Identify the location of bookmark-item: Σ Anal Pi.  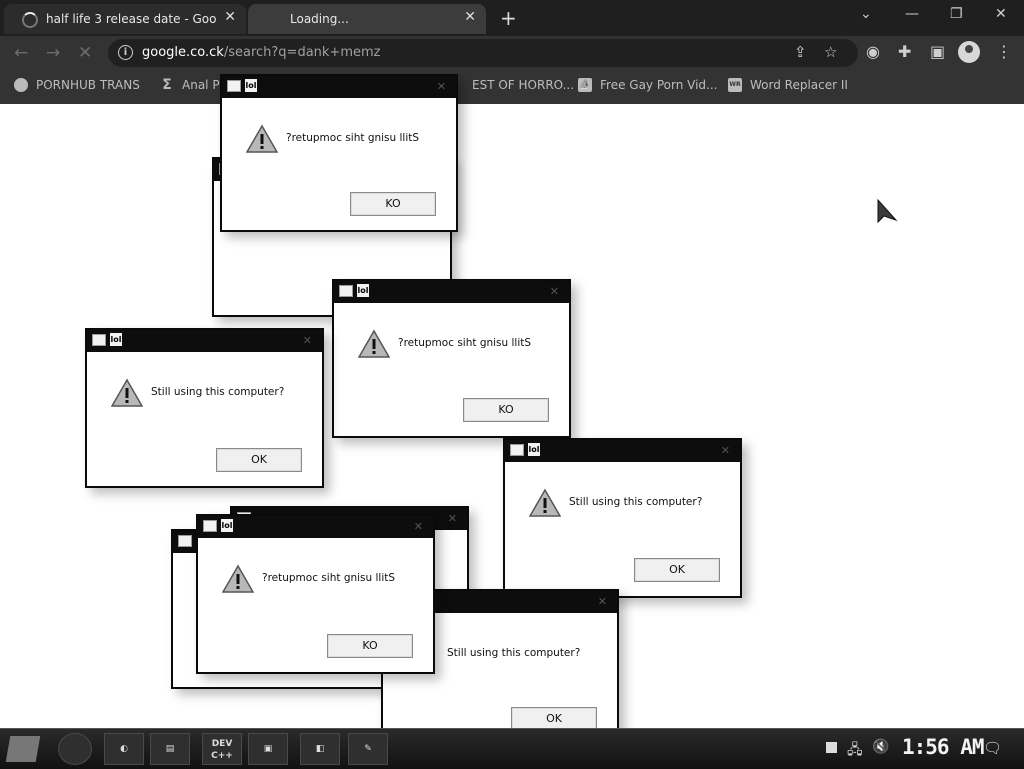
(191, 85).